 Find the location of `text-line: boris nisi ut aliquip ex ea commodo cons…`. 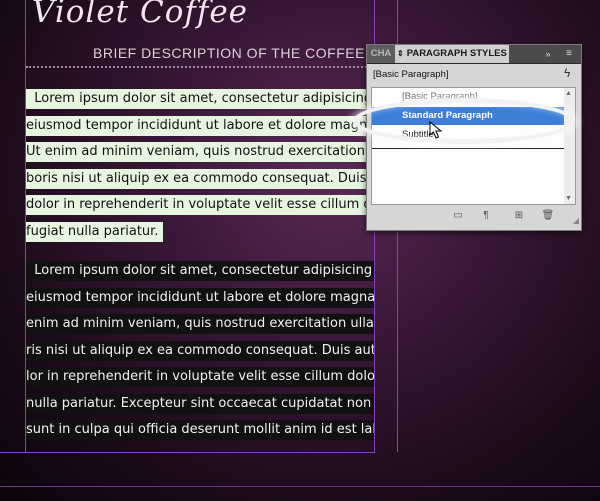

text-line: boris nisi ut aliquip ex ea commodo cons… is located at coordinates (200, 178).